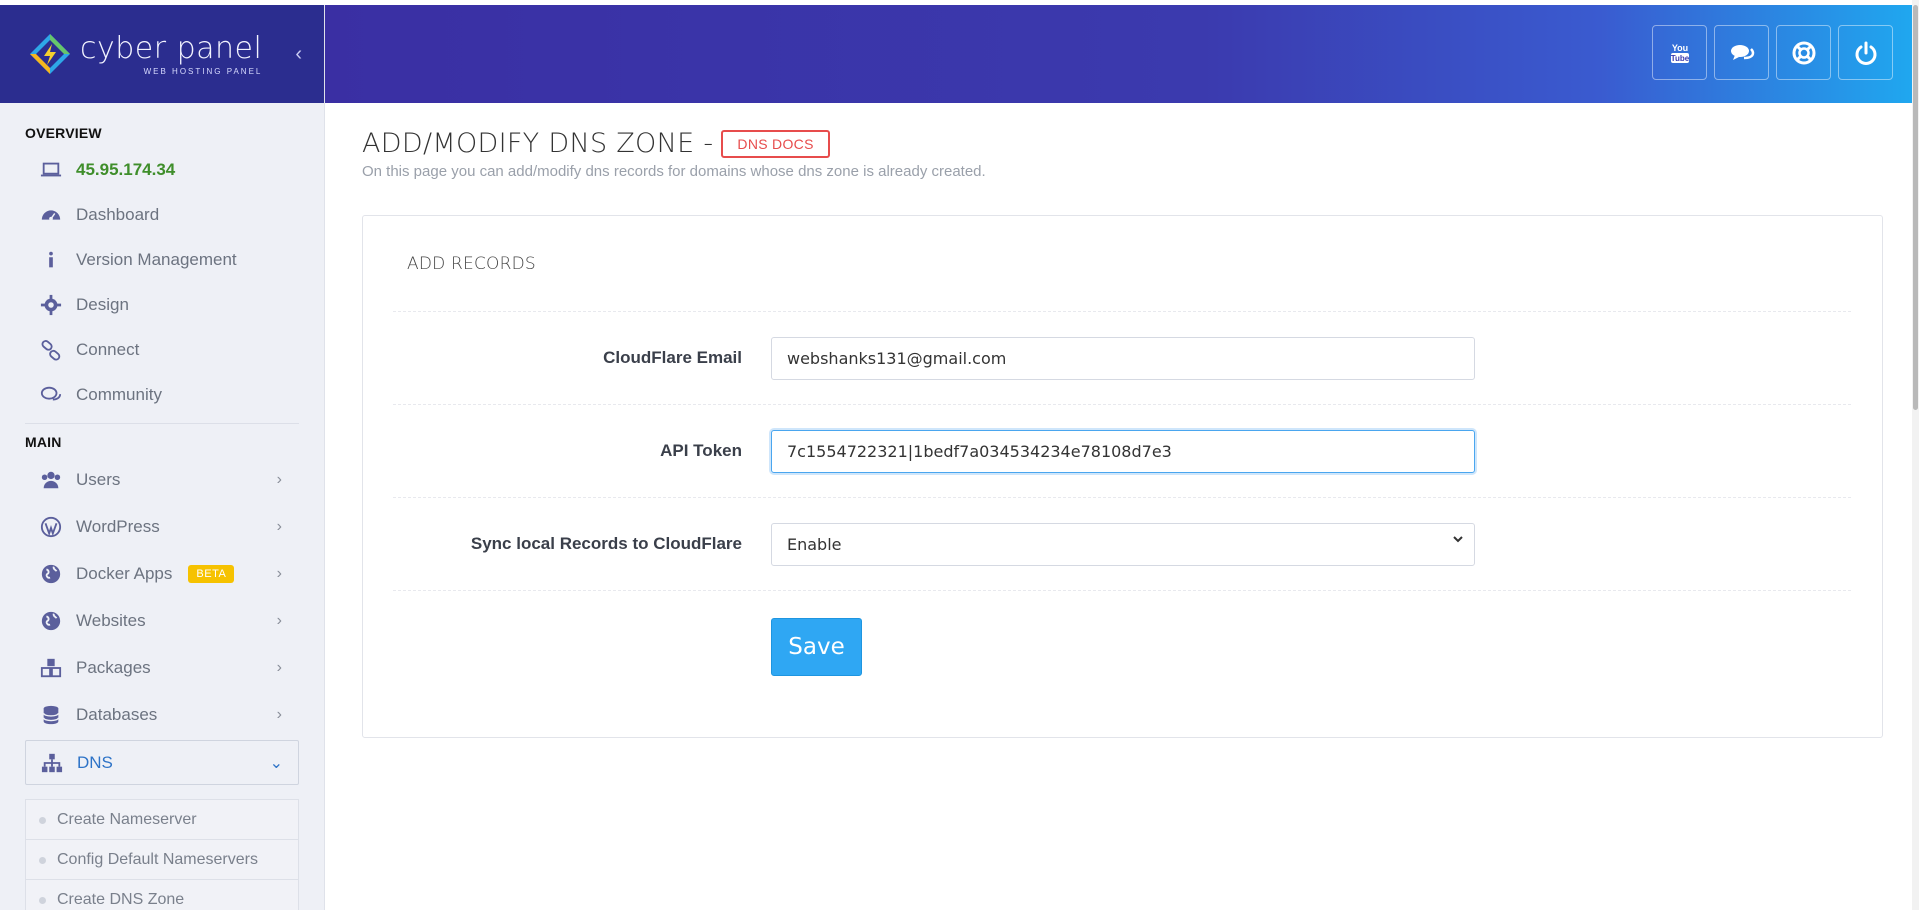  What do you see at coordinates (471, 264) in the screenshot?
I see `panel-title: ADD RECORDS` at bounding box center [471, 264].